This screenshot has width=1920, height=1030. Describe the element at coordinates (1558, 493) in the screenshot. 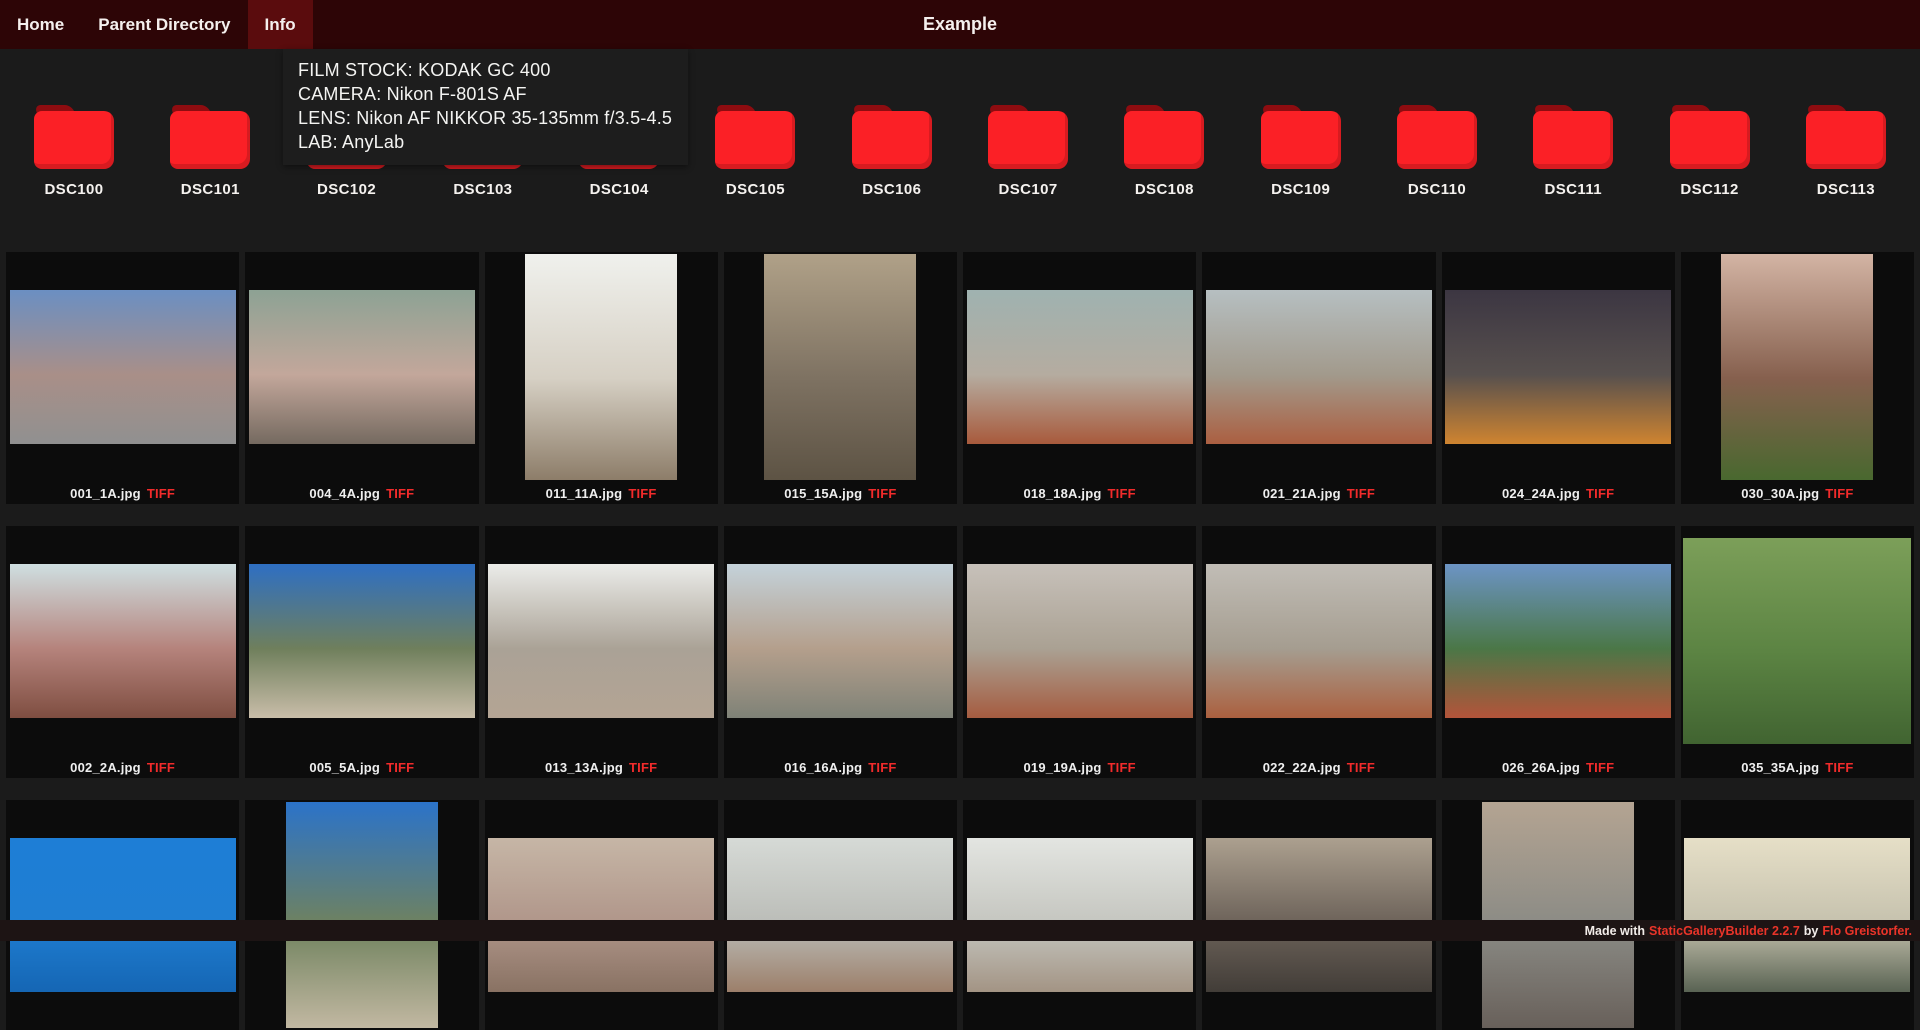

I see `photo-label-row: 024_24A.jpg TIFF` at that location.